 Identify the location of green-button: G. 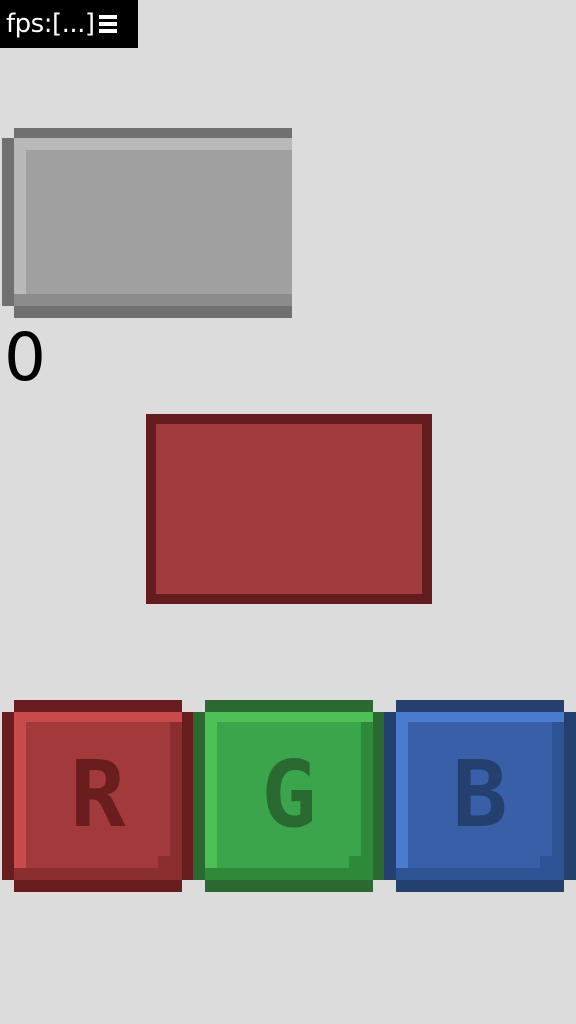
(289, 796).